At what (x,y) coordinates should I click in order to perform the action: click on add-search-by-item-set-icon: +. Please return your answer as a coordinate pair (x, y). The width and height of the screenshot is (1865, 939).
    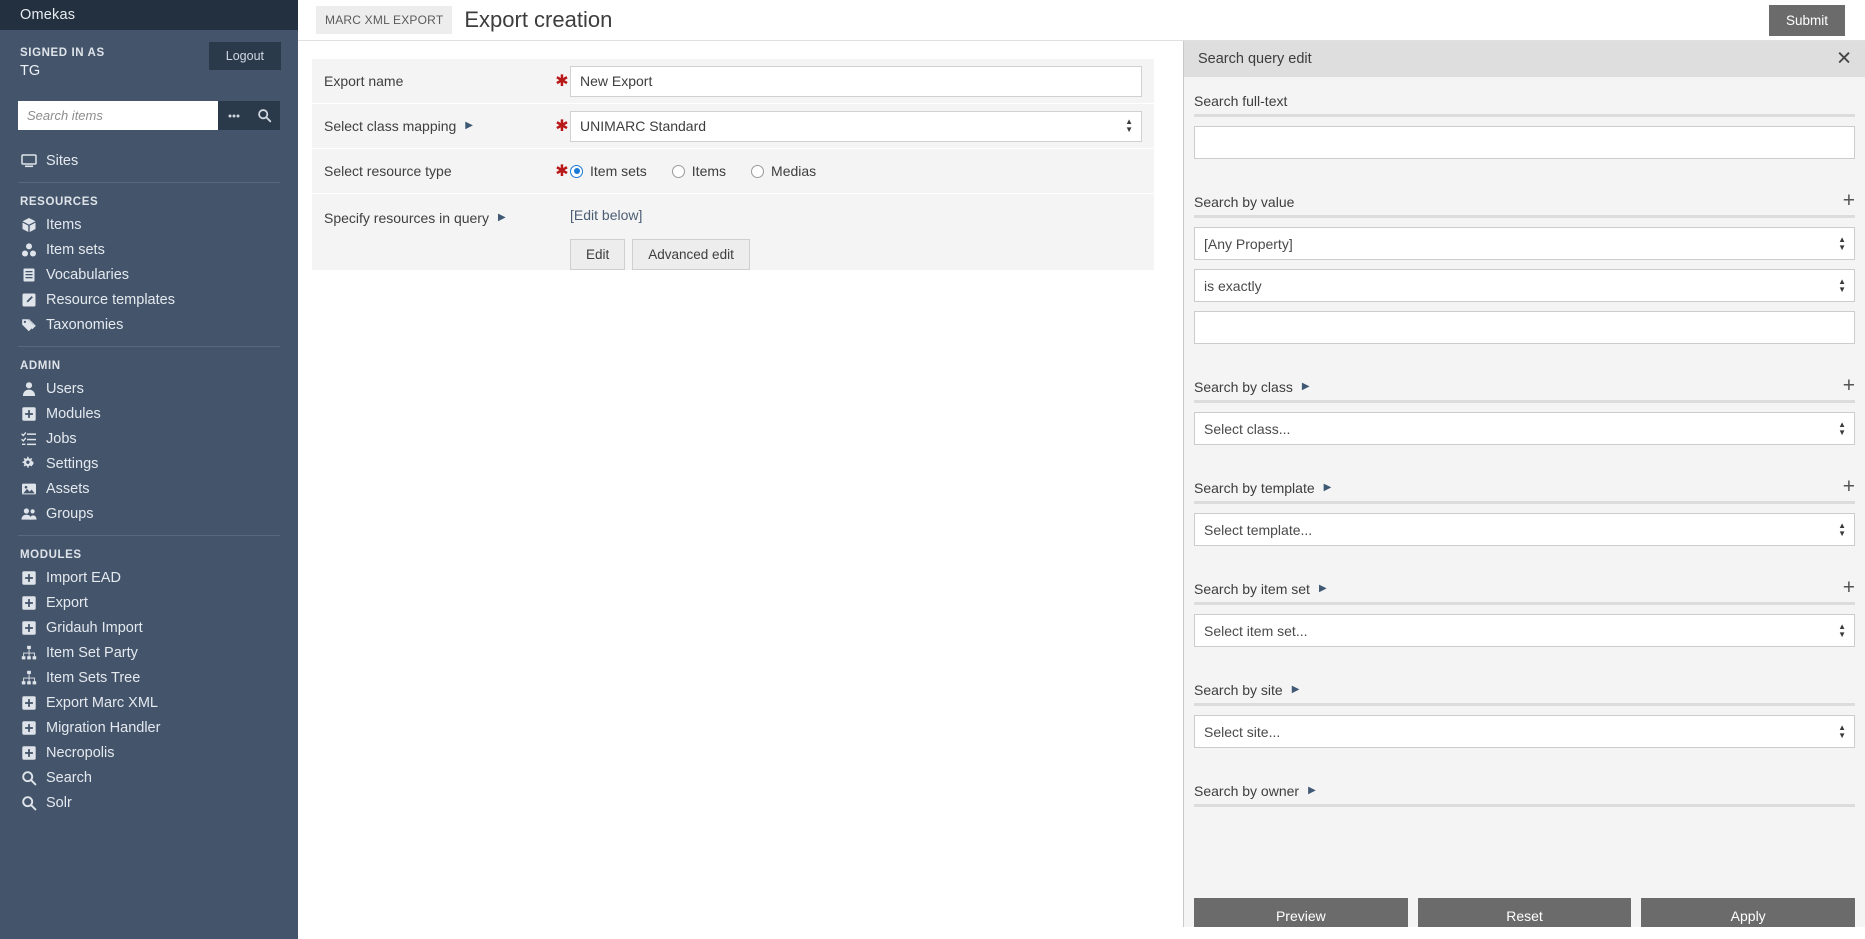
    Looking at the image, I should click on (1849, 587).